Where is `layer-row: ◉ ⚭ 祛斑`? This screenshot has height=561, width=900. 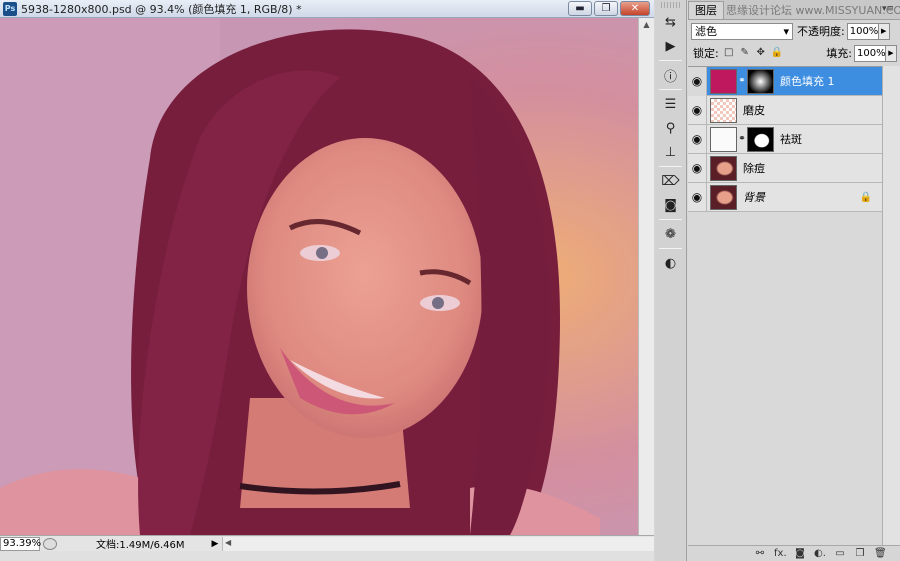 layer-row: ◉ ⚭ 祛斑 is located at coordinates (785, 139).